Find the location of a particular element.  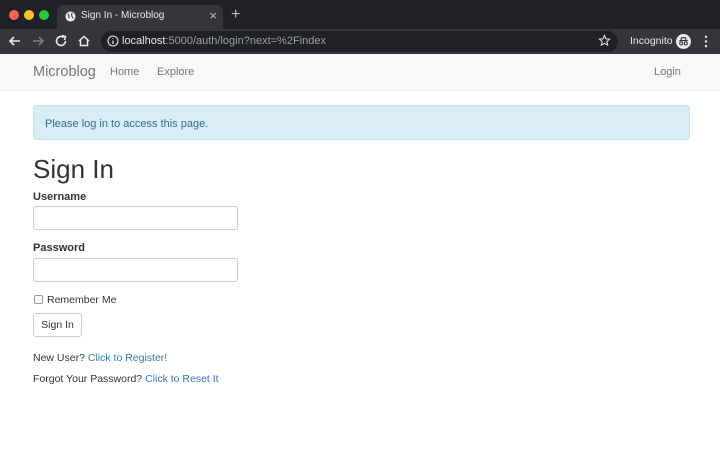

brand-link: Microblog is located at coordinates (64, 72).